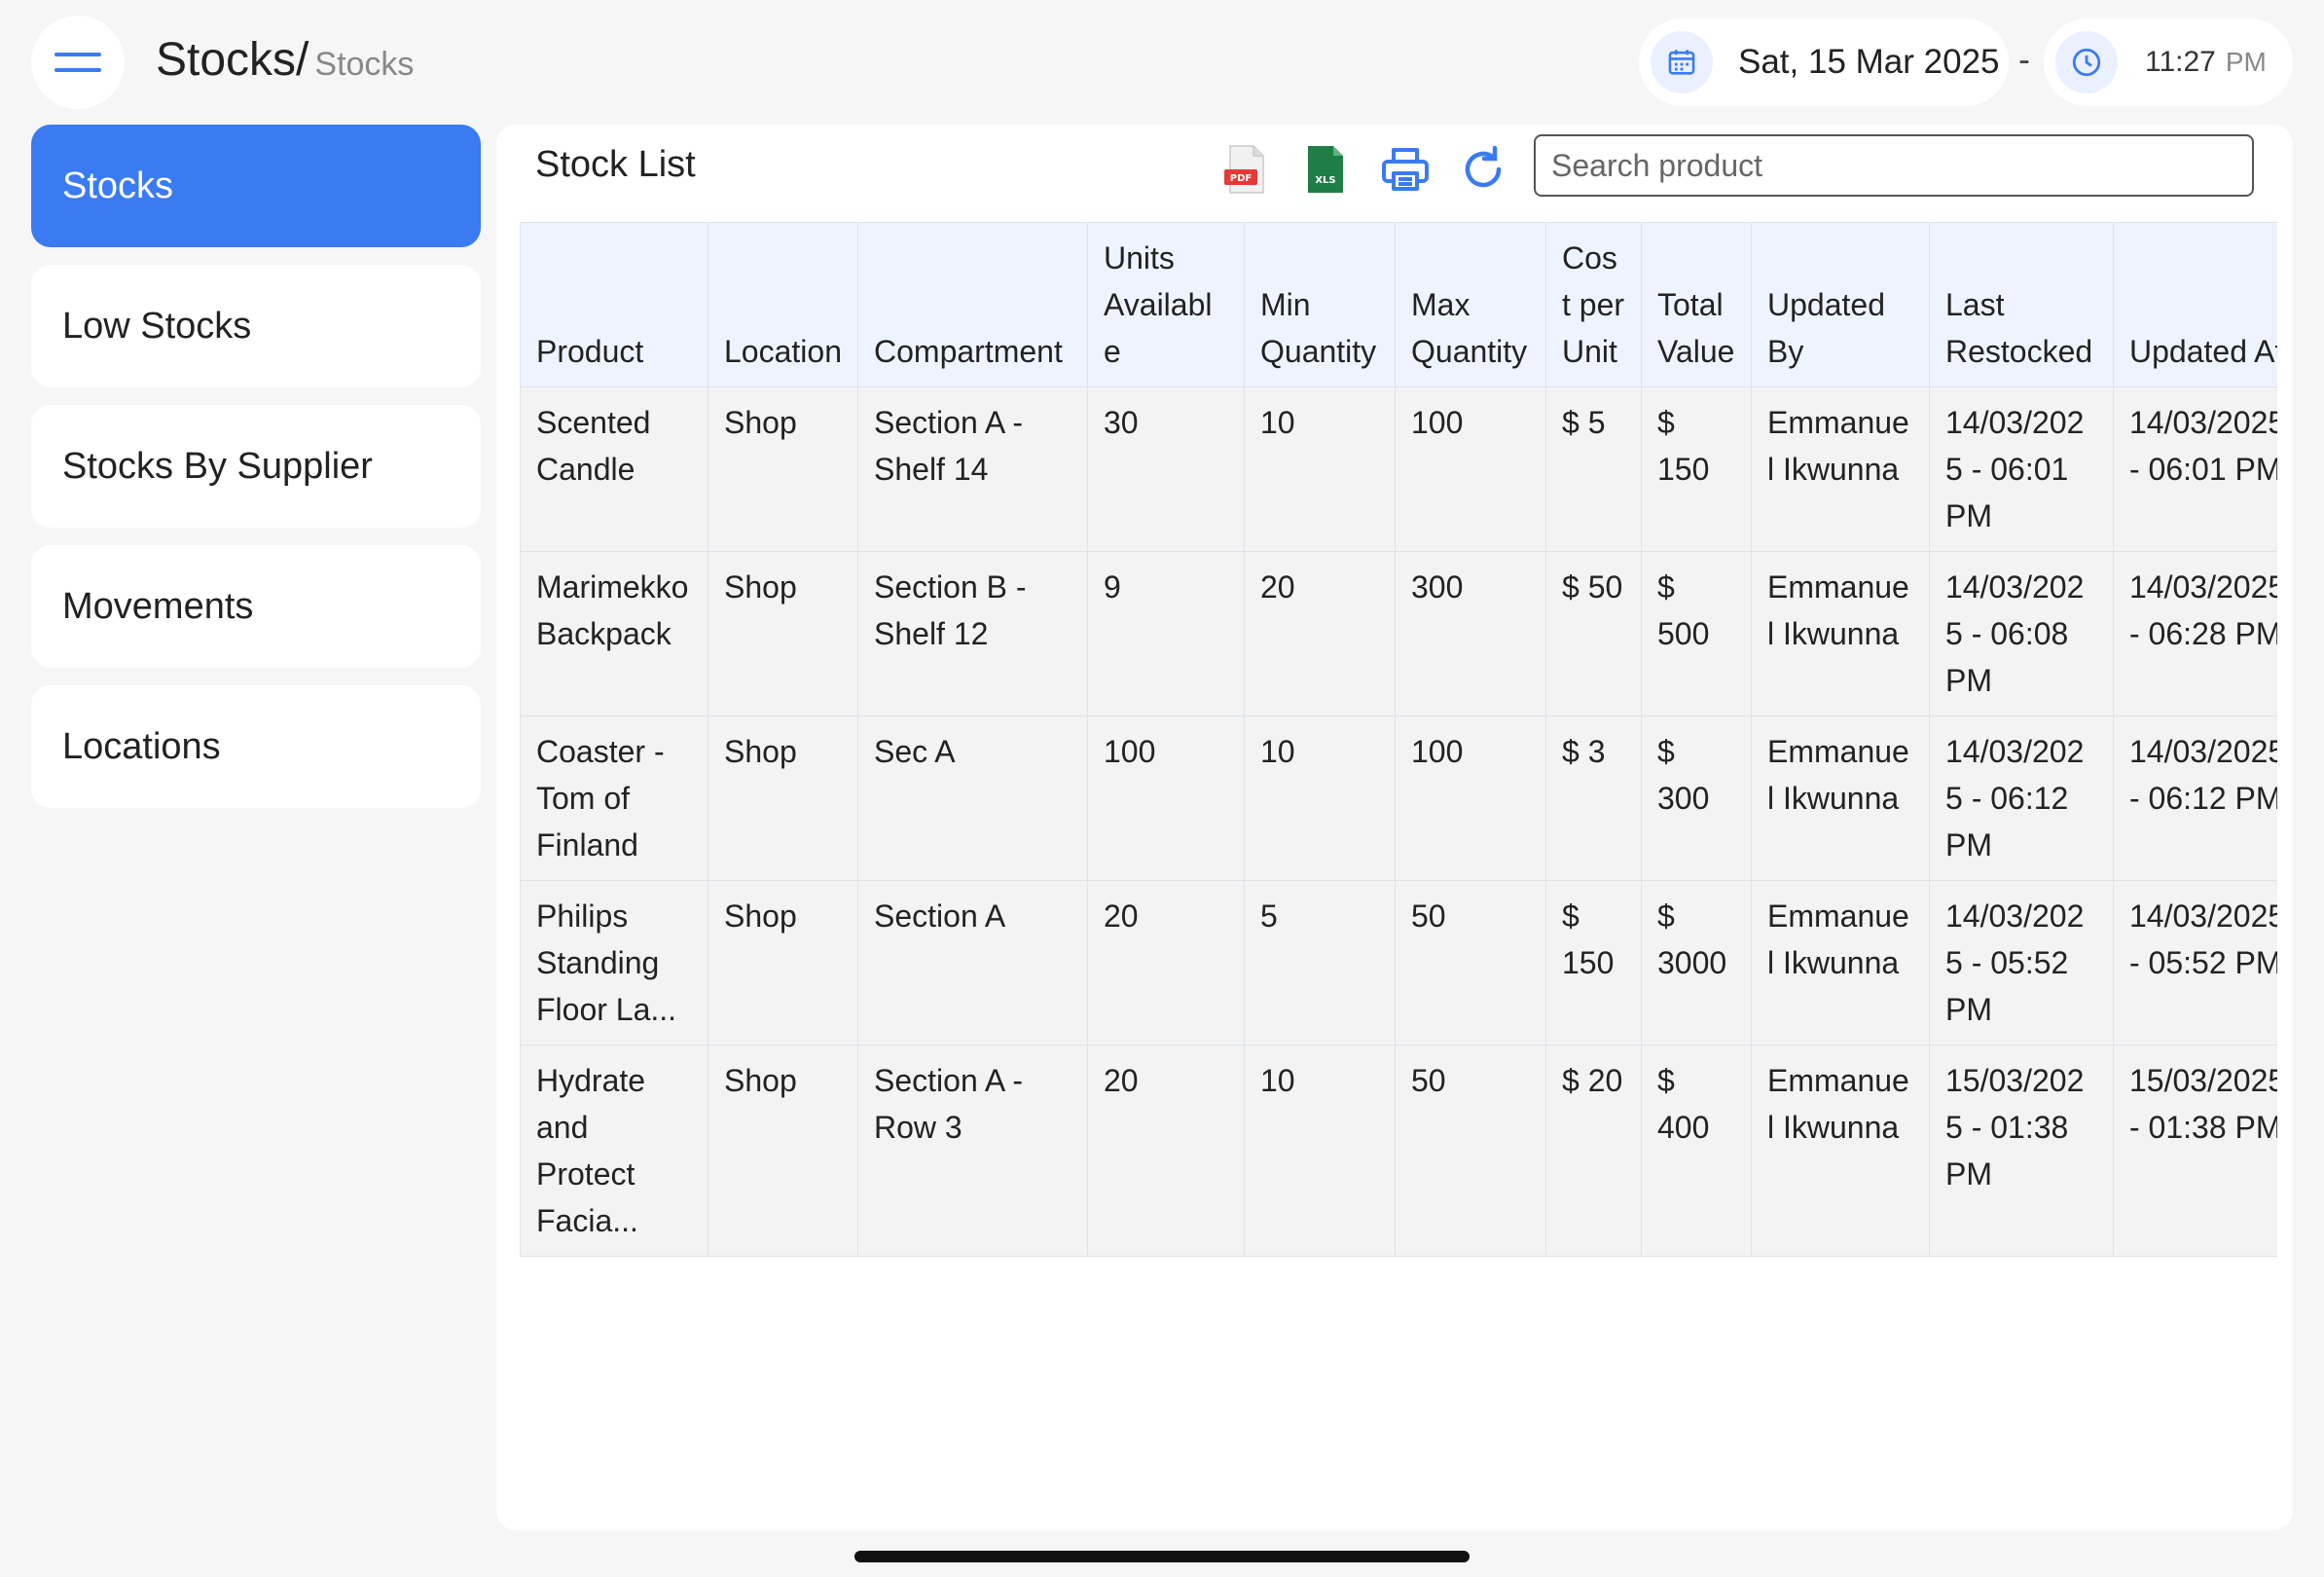 This screenshot has height=1577, width=2324. What do you see at coordinates (972, 304) in the screenshot?
I see `column-header-compartment: Compartment` at bounding box center [972, 304].